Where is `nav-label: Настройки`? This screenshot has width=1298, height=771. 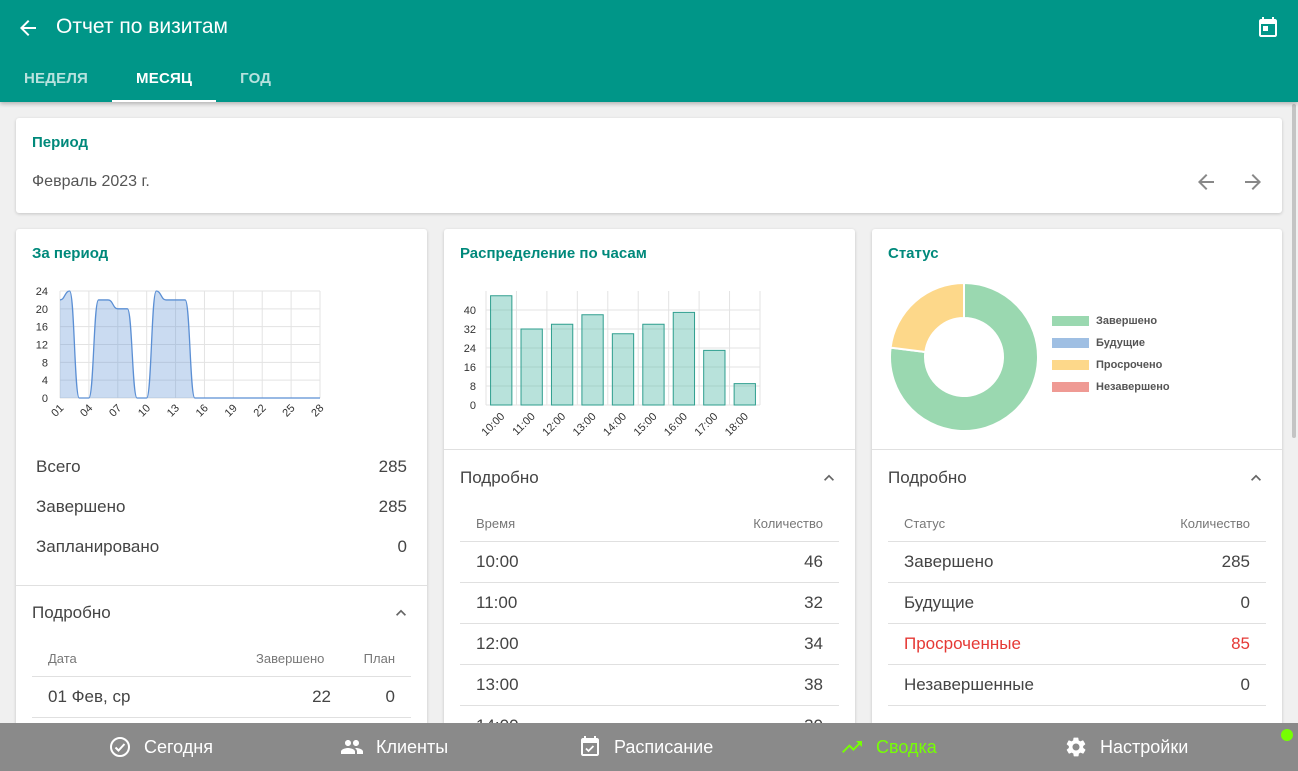 nav-label: Настройки is located at coordinates (1144, 746).